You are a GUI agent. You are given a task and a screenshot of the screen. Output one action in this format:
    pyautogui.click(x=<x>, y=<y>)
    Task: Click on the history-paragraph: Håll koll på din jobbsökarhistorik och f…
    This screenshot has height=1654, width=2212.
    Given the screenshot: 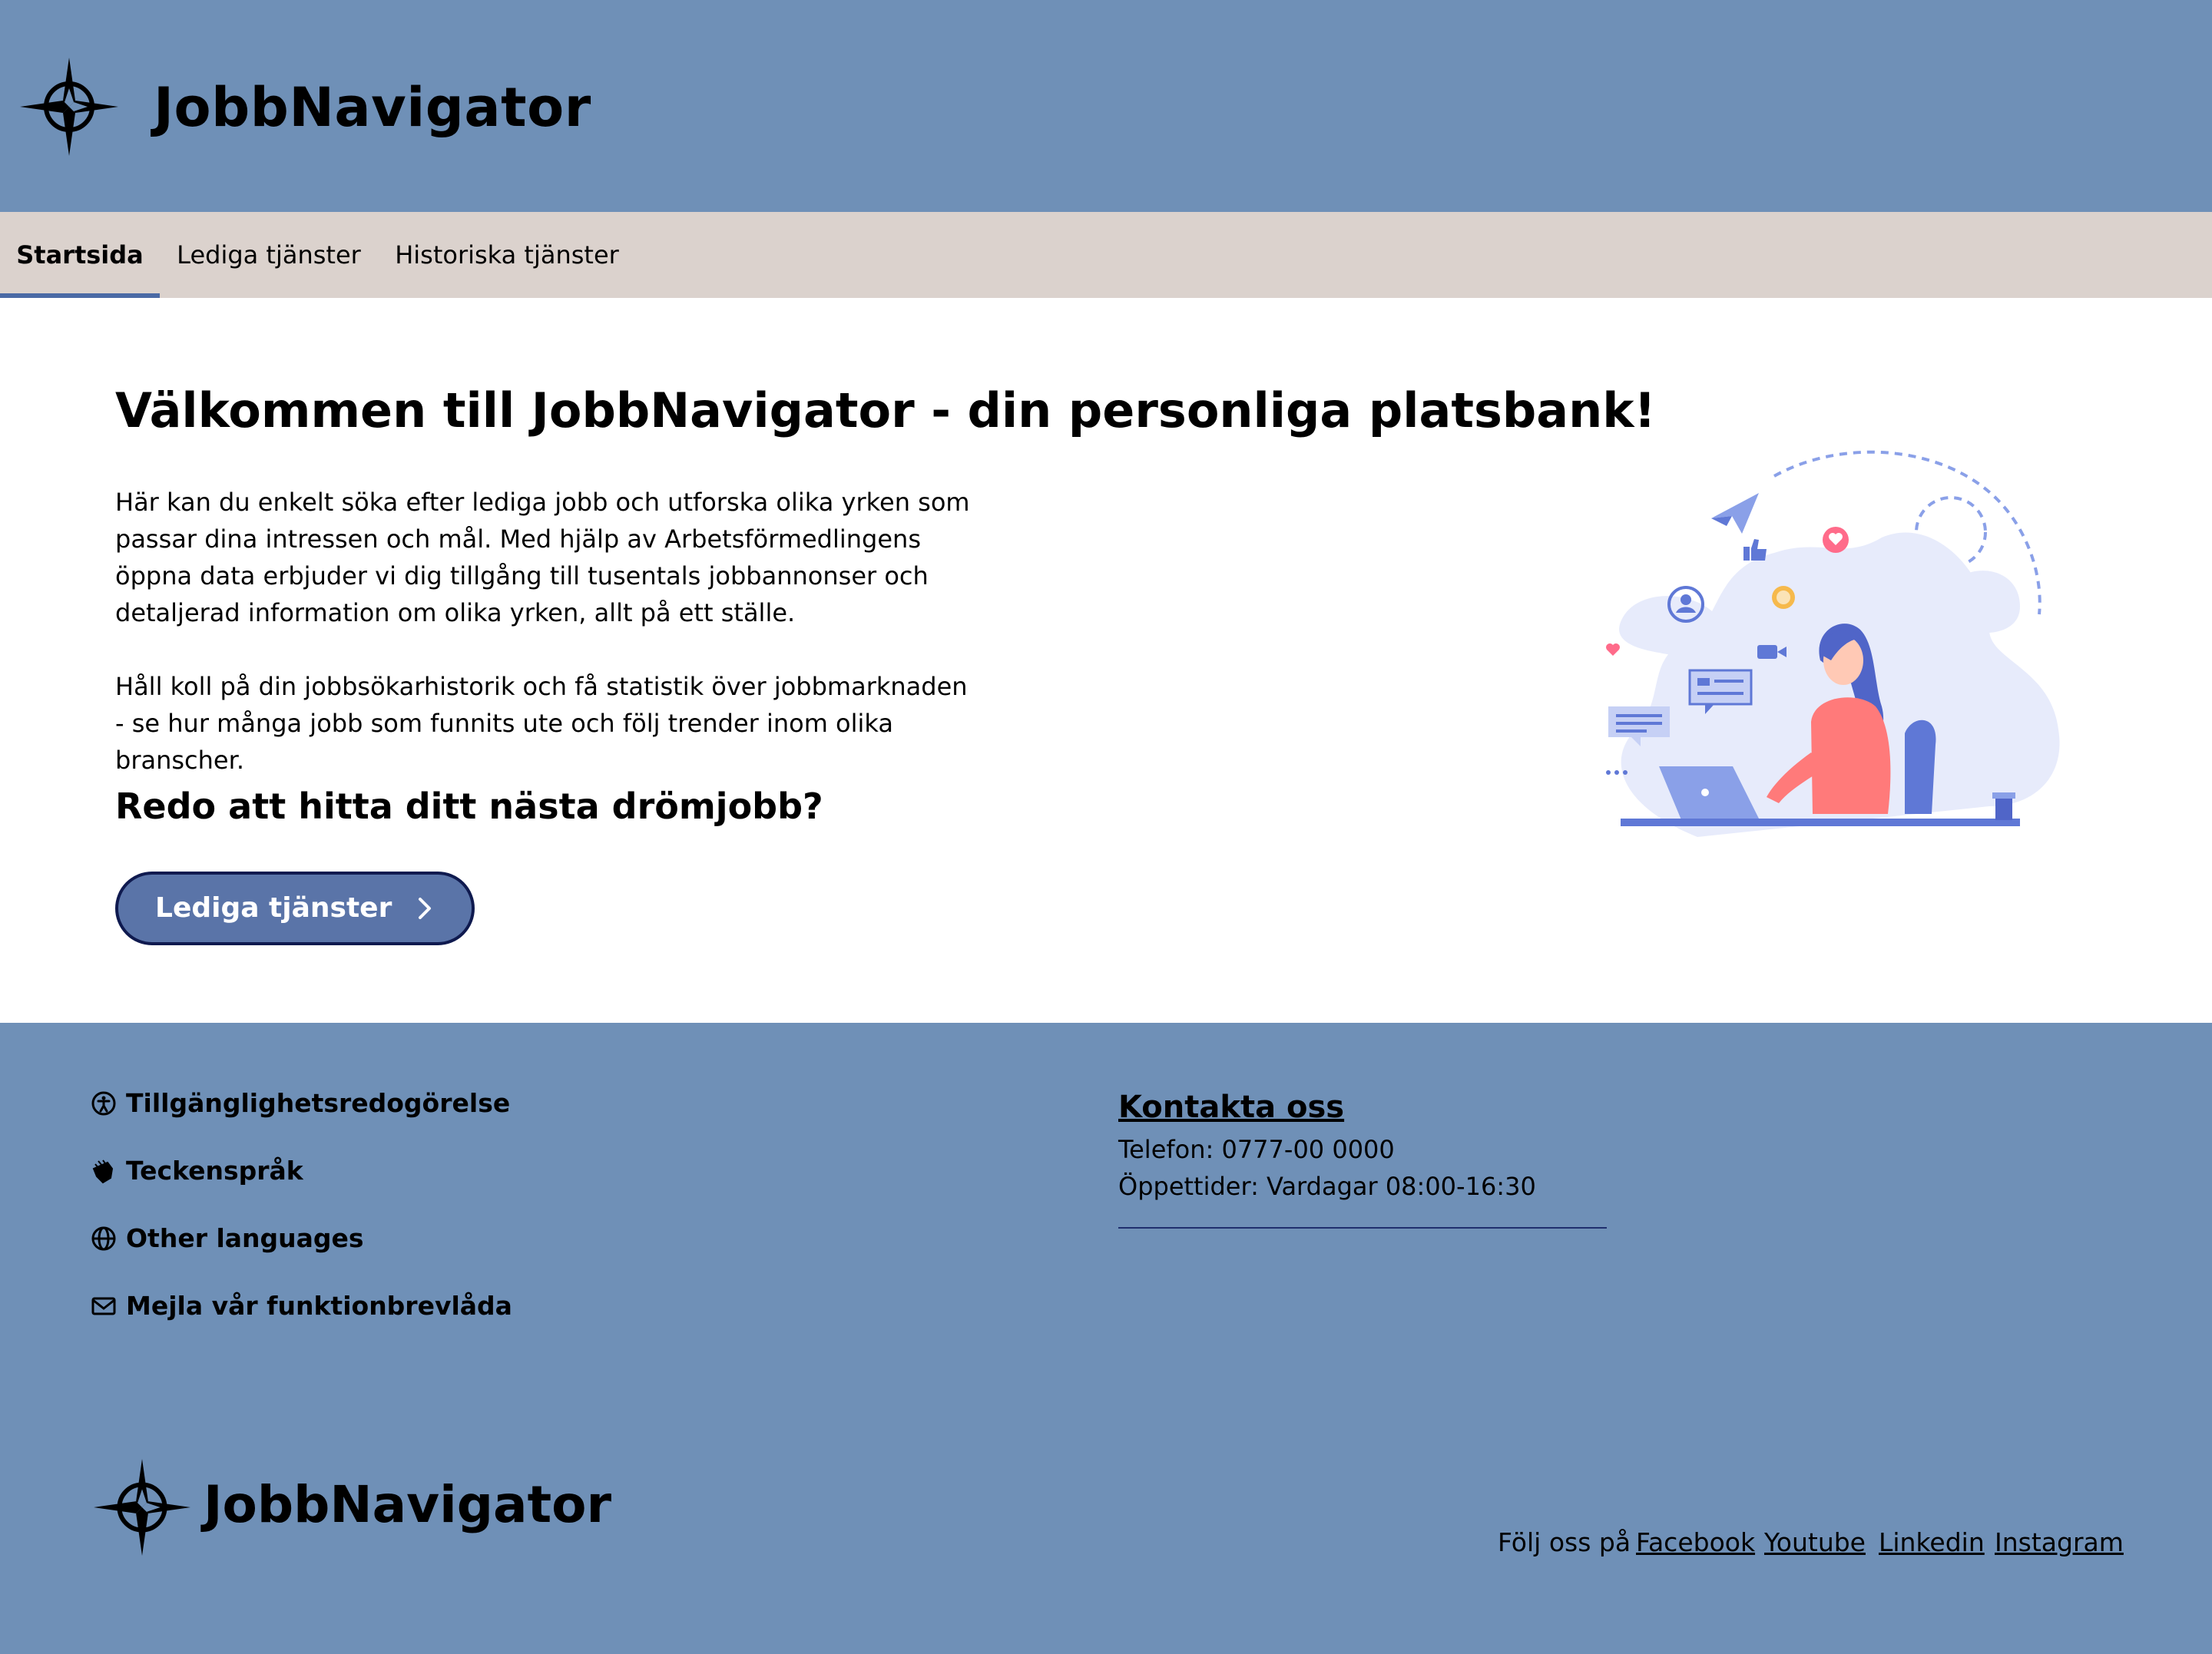 What is the action you would take?
    pyautogui.click(x=542, y=723)
    